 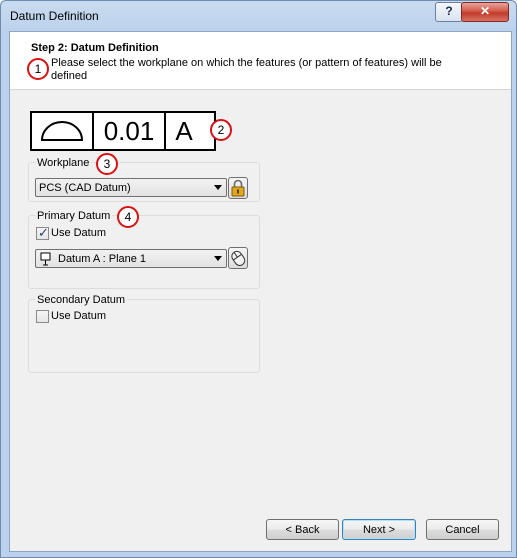 I want to click on lock-icon, so click(x=238, y=188).